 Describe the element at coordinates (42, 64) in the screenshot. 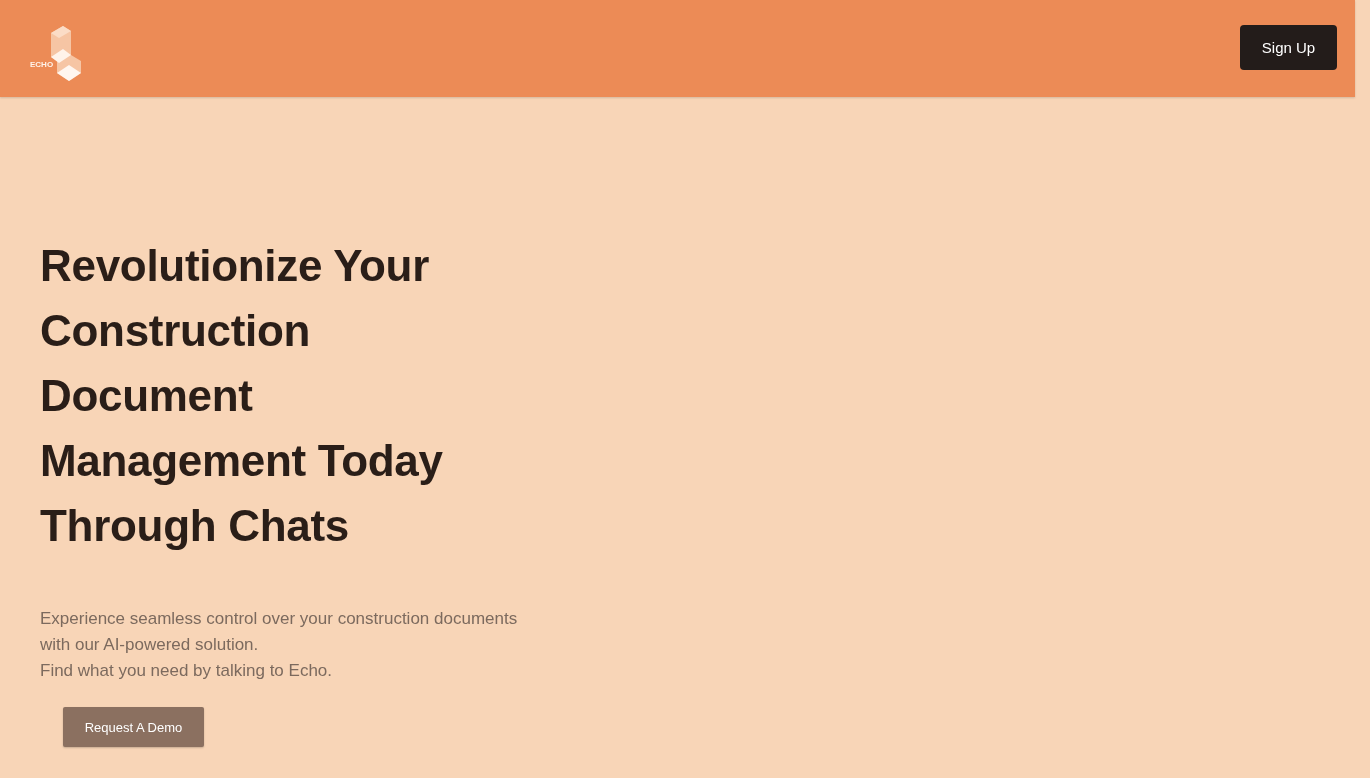

I see `logo-text: ECHO` at that location.